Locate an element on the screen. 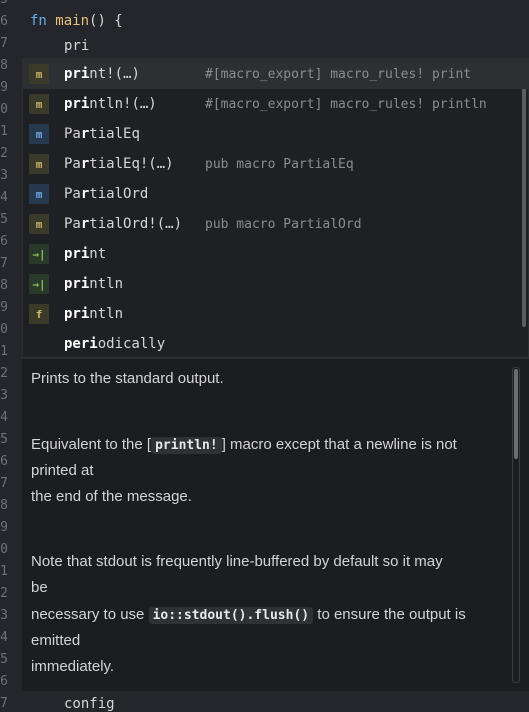 Image resolution: width=529 pixels, height=712 pixels. line-number: 7 is located at coordinates (4, 703).